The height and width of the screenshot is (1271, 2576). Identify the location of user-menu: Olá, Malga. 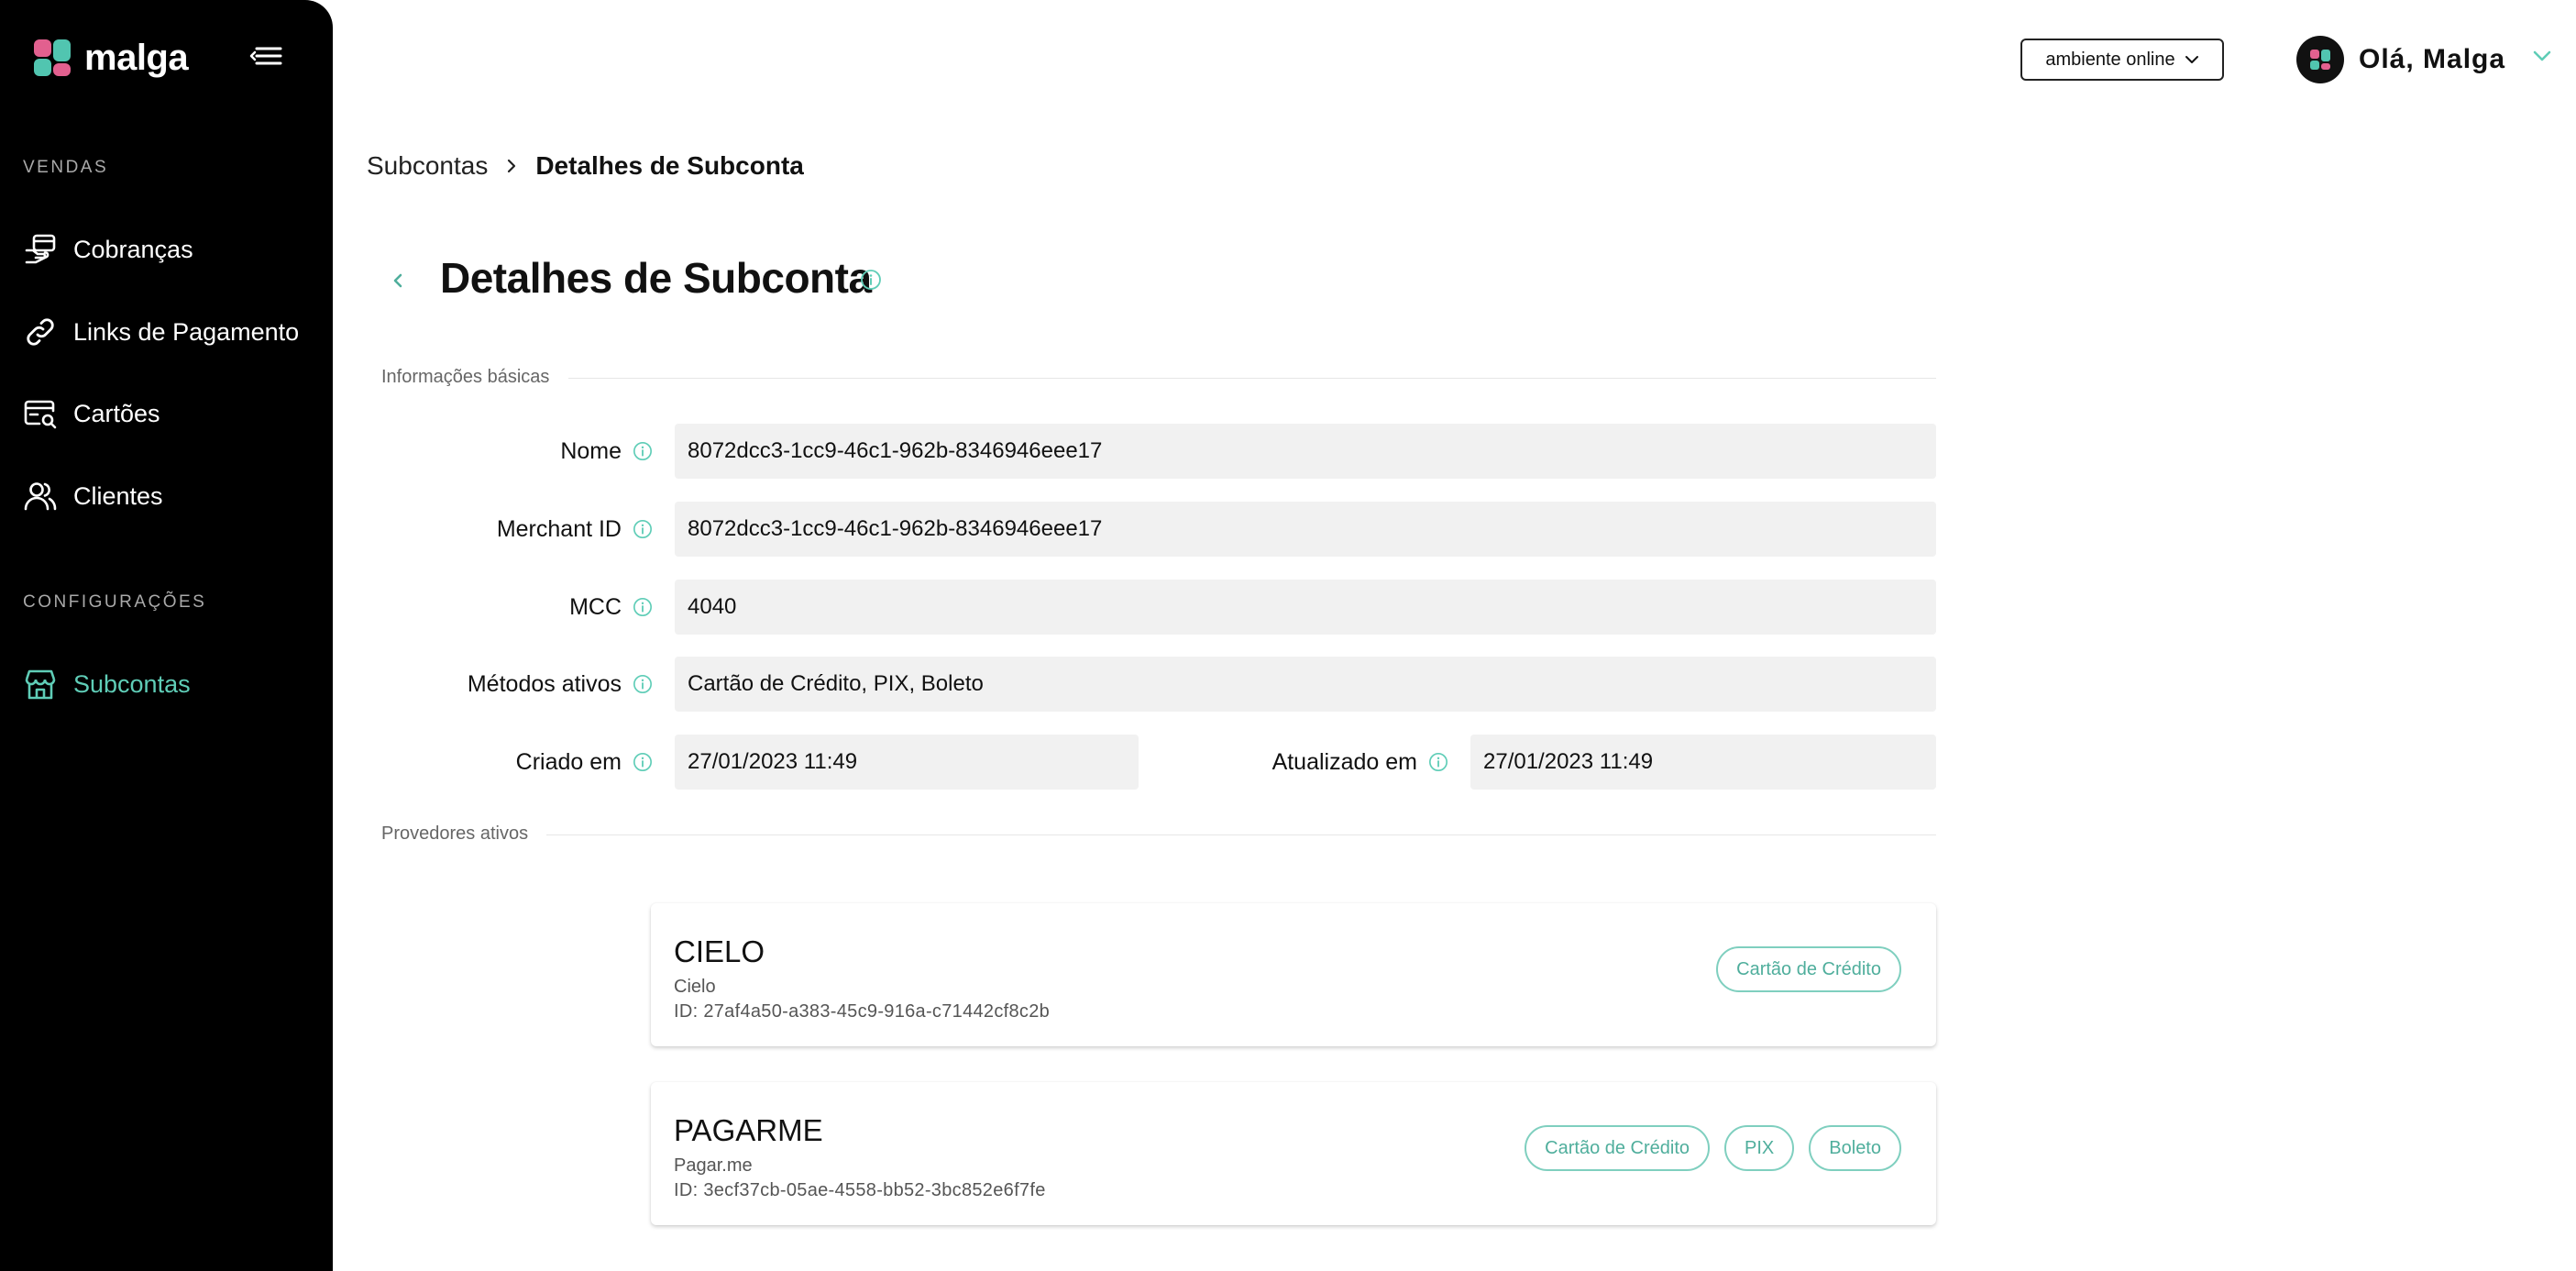
(2400, 60).